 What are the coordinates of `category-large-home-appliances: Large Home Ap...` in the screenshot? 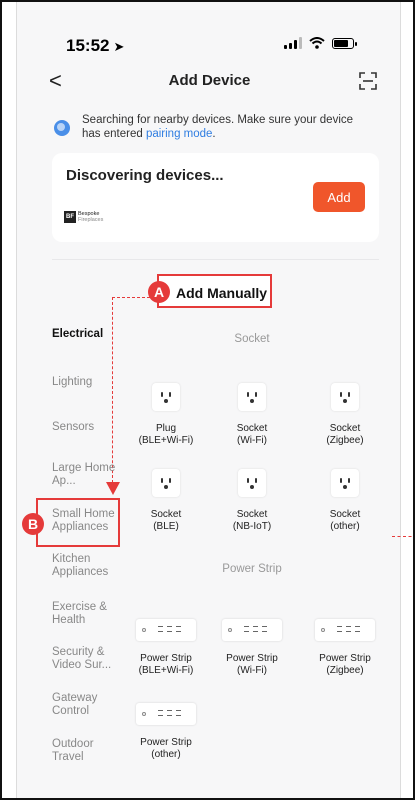 It's located at (84, 475).